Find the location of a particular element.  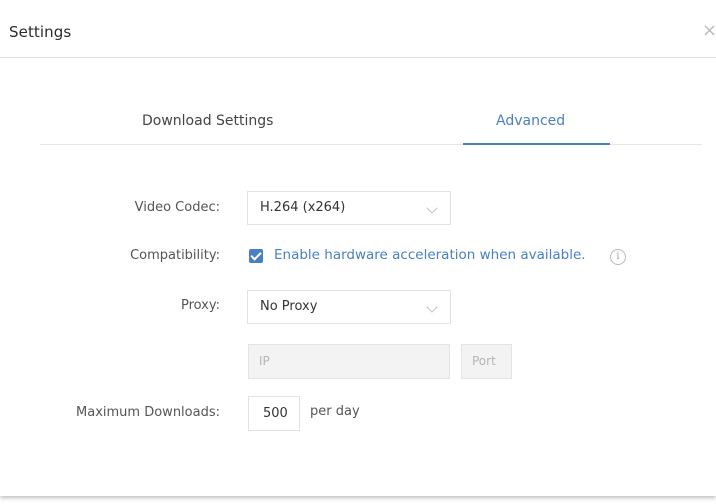

max-downloads-value: 500 is located at coordinates (275, 413).